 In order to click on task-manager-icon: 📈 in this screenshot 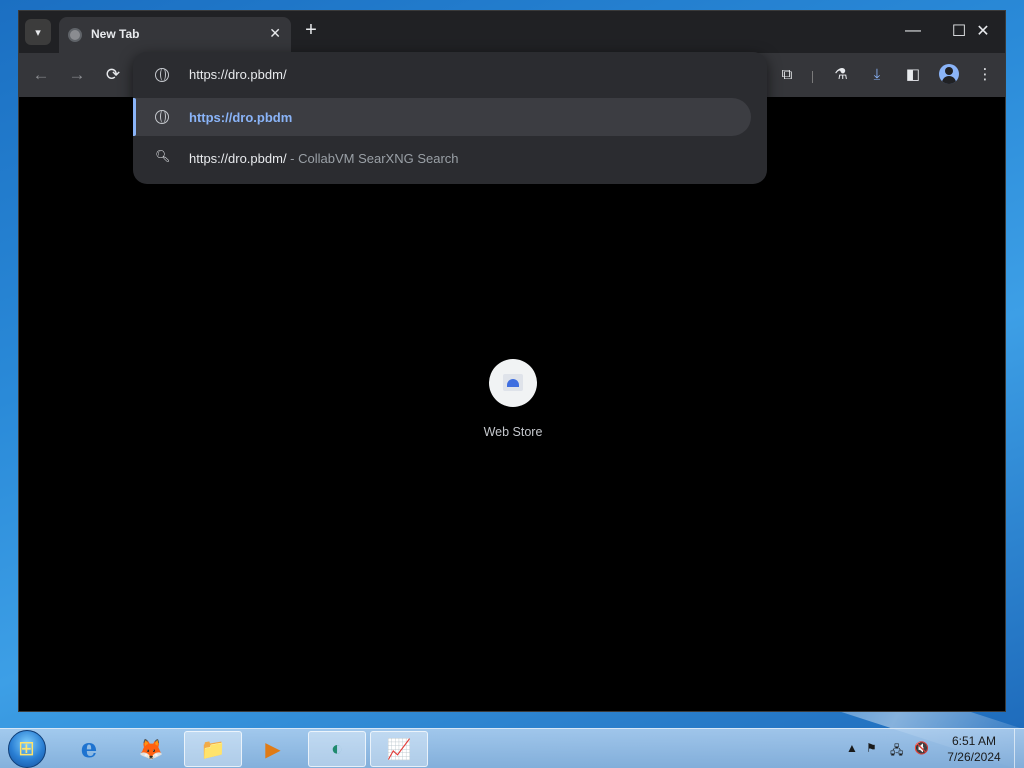, I will do `click(399, 749)`.